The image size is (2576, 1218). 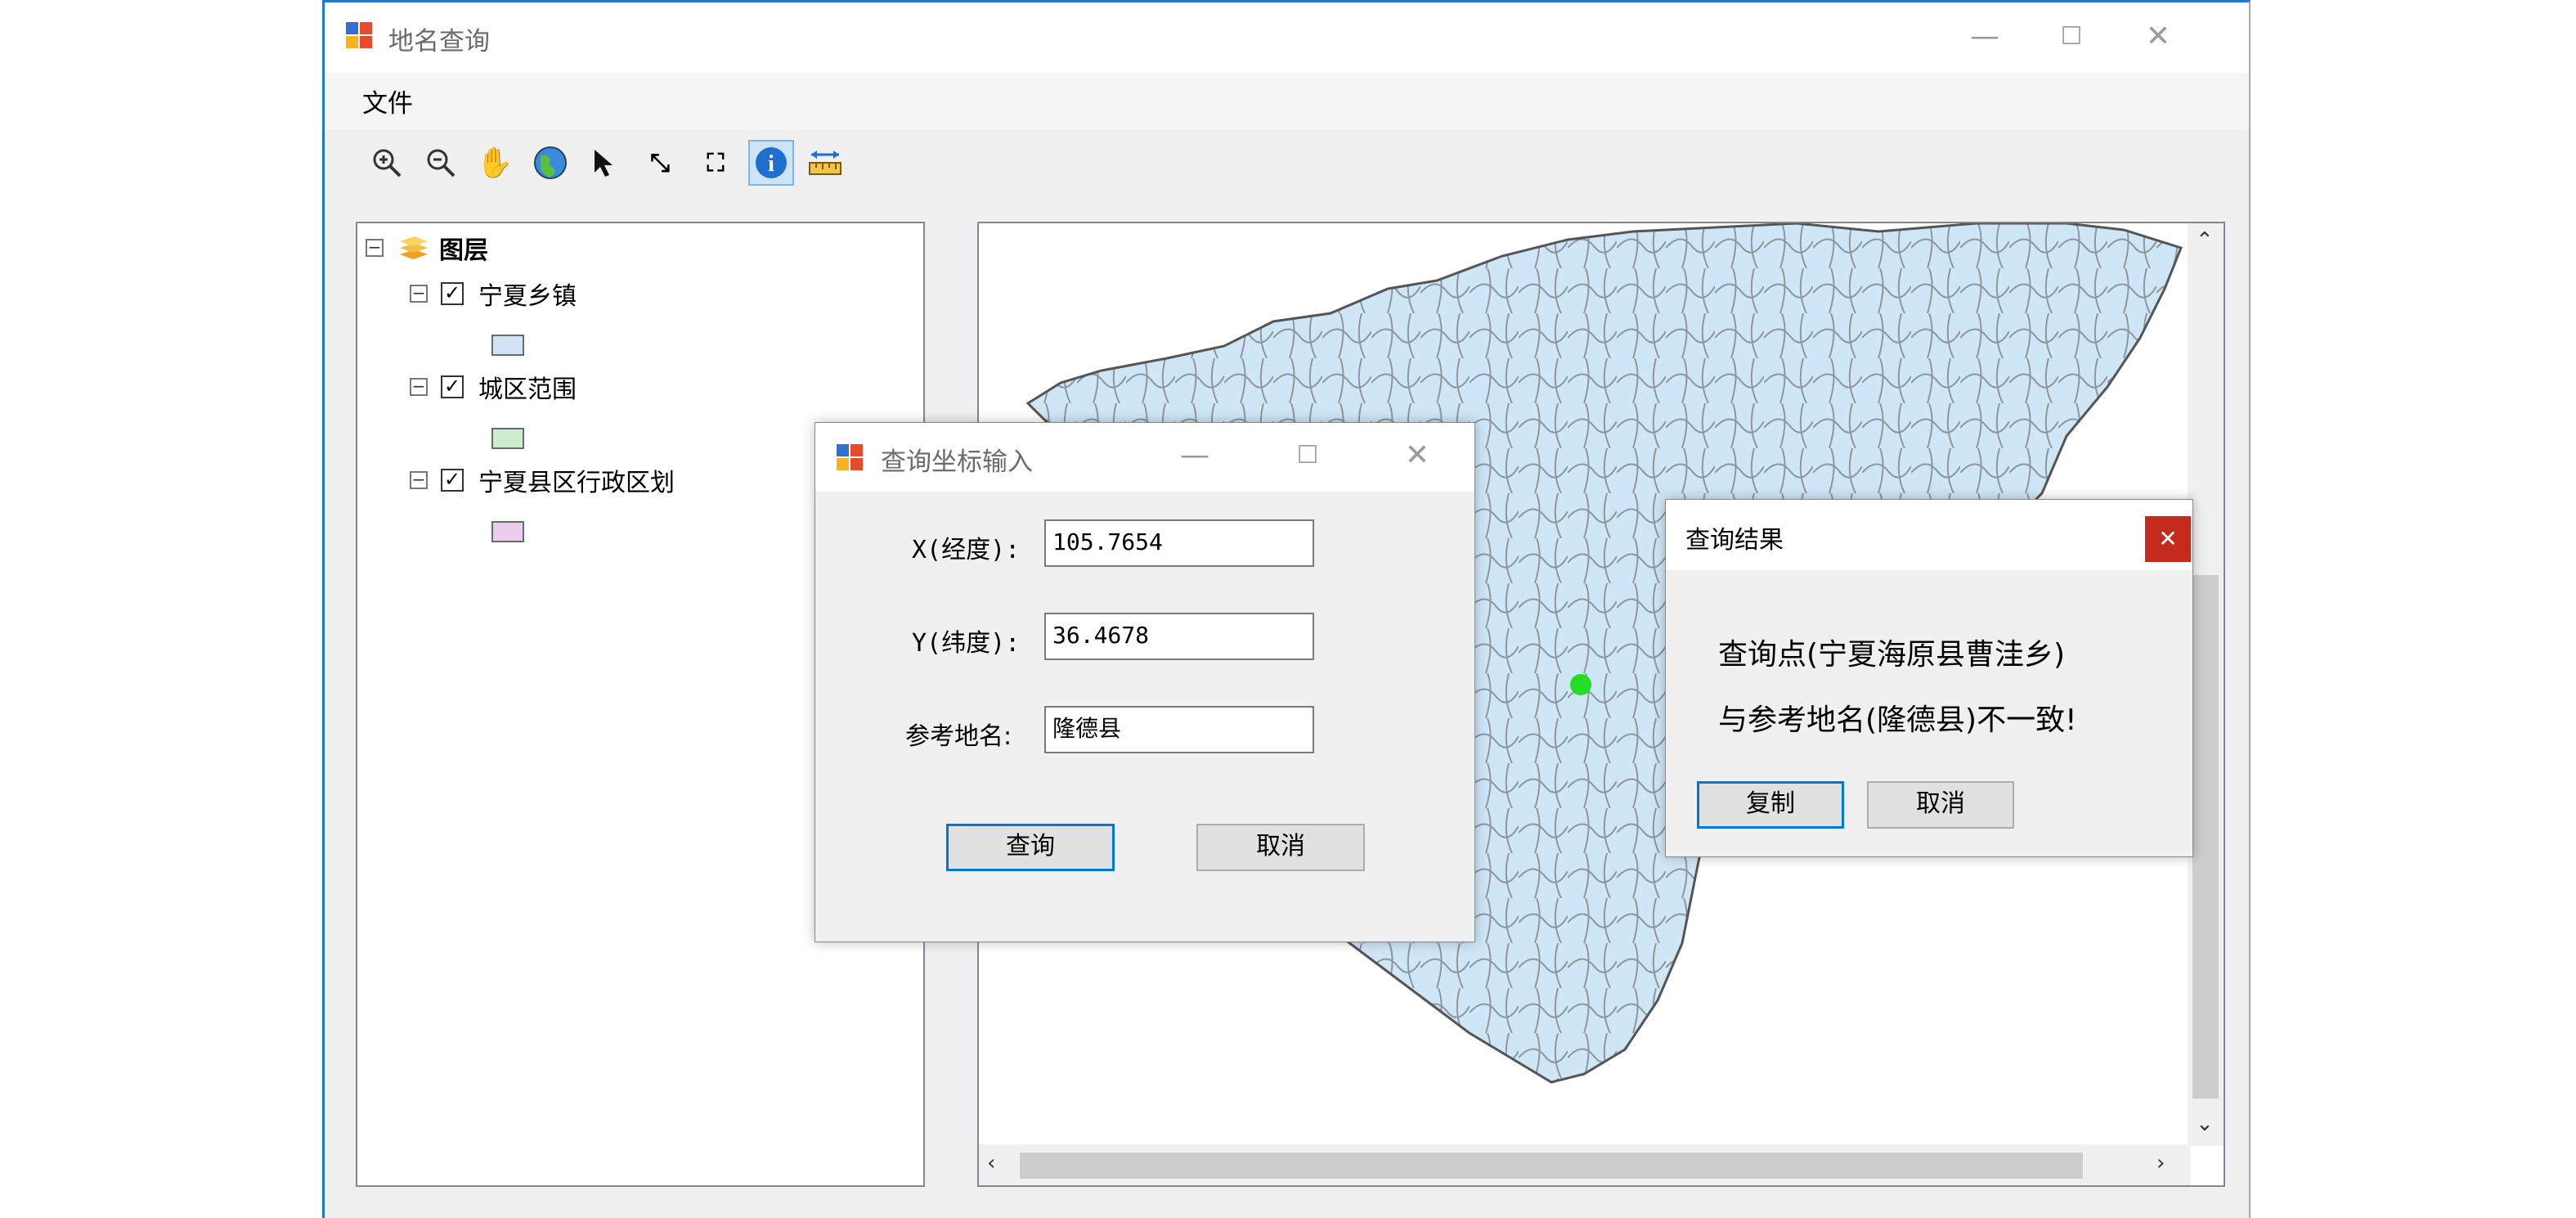 I want to click on svg-text: i, so click(x=771, y=164).